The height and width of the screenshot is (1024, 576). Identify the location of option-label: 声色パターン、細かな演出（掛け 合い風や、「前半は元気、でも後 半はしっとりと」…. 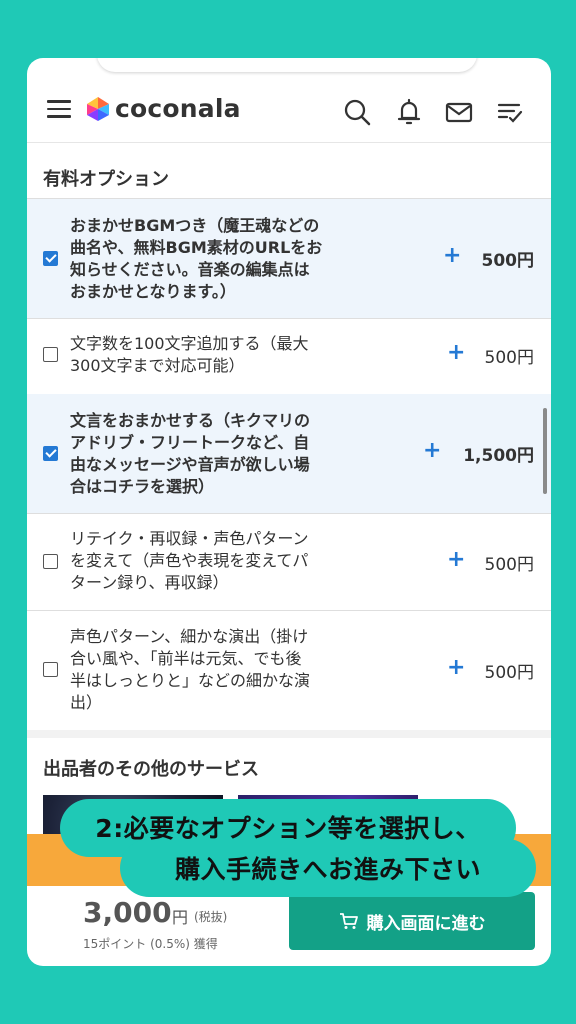
(190, 669).